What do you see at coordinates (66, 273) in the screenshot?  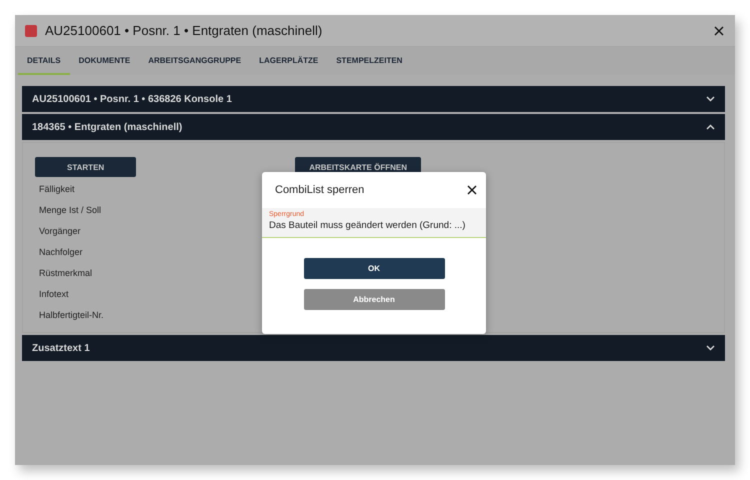 I see `field-label: Rüstmerkmal` at bounding box center [66, 273].